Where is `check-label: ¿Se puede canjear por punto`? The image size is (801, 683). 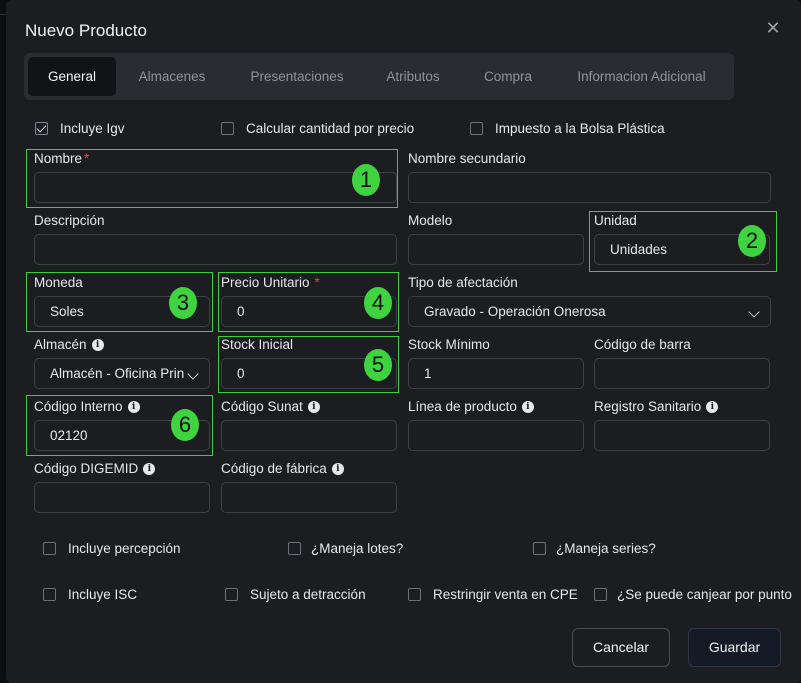 check-label: ¿Se puede canjear por punto is located at coordinates (704, 594).